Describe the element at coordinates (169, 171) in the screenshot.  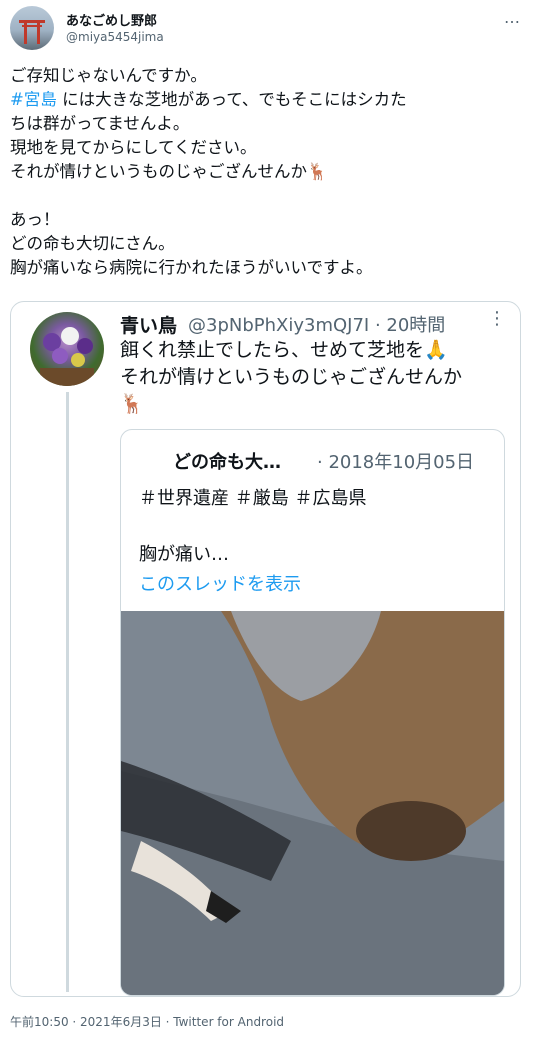
I see `text-line: それが情けというものじゃござんせんか🦌` at that location.